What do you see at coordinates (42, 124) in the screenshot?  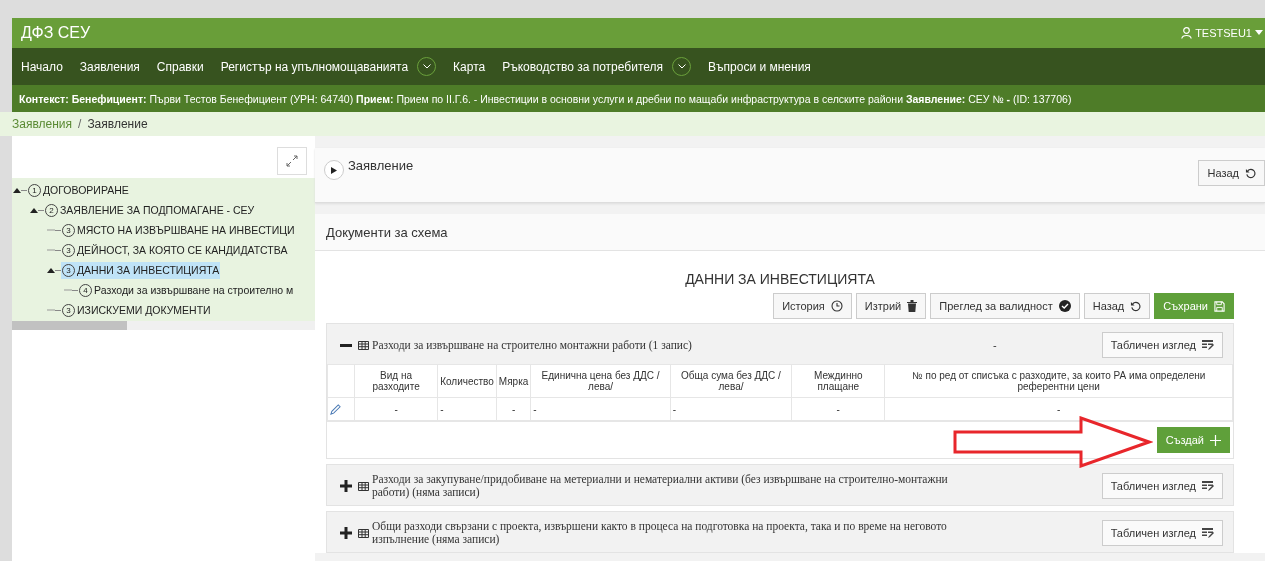 I see `breadcrumb-link: Заявления` at bounding box center [42, 124].